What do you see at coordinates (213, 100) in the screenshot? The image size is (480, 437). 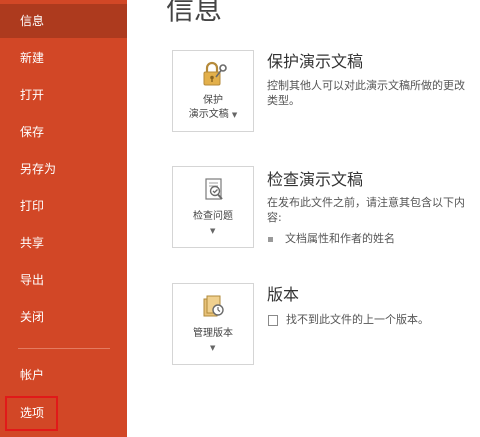 I see `protect-button-line1: 保护` at bounding box center [213, 100].